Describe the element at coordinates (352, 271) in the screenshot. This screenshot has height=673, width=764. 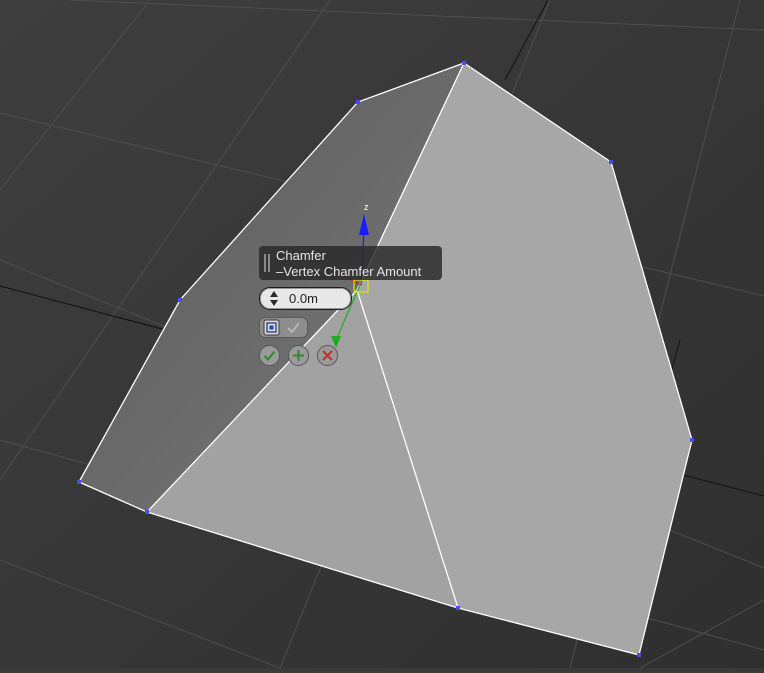
I see `caddy-parameter-text: Vertex Chamfer Amount` at that location.